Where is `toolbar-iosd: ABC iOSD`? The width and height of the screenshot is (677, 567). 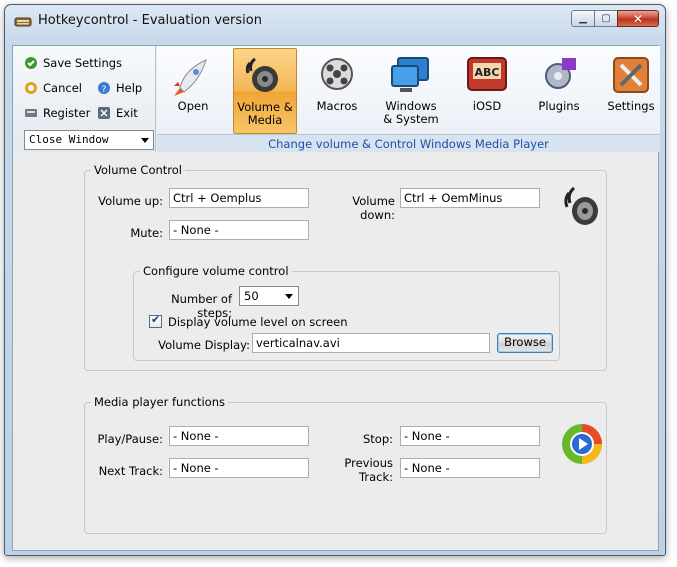 toolbar-iosd: ABC iOSD is located at coordinates (487, 91).